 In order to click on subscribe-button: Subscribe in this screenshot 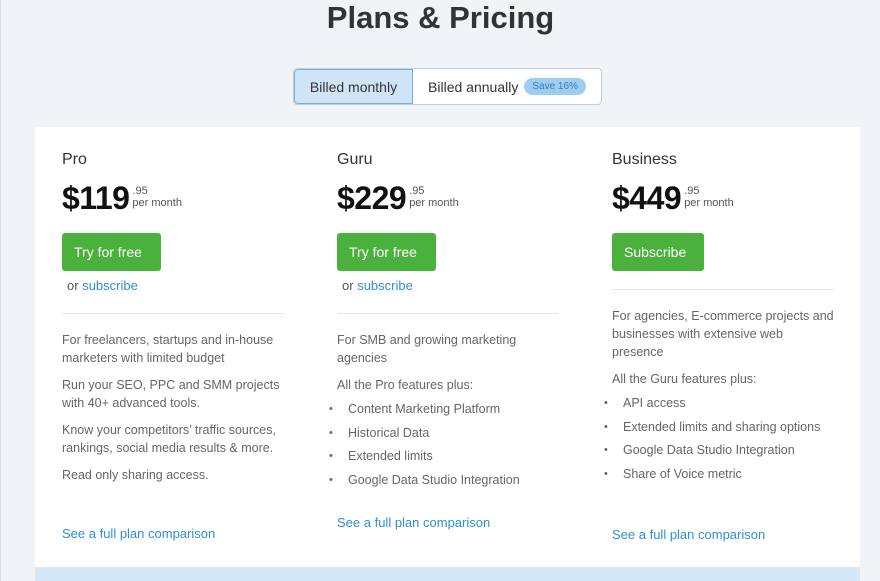, I will do `click(658, 252)`.